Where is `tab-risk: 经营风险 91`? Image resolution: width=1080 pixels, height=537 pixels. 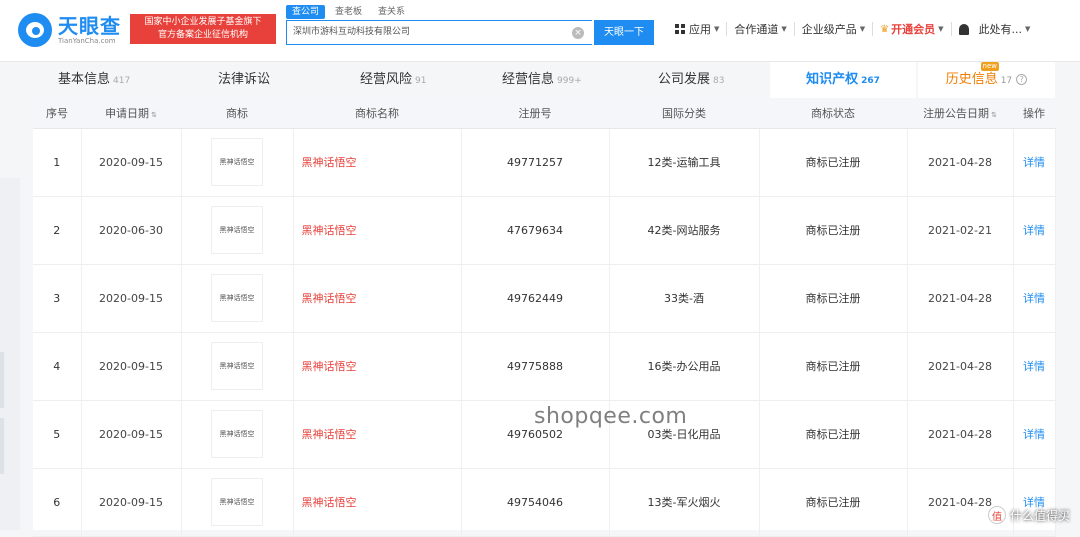
tab-risk: 经营风险 91 is located at coordinates (393, 80).